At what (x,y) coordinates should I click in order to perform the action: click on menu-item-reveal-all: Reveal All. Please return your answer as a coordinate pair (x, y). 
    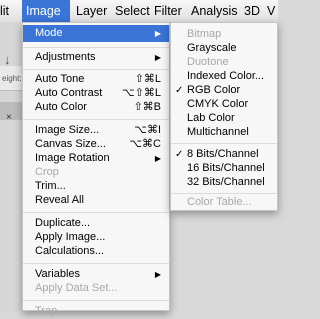
    Looking at the image, I should click on (96, 200).